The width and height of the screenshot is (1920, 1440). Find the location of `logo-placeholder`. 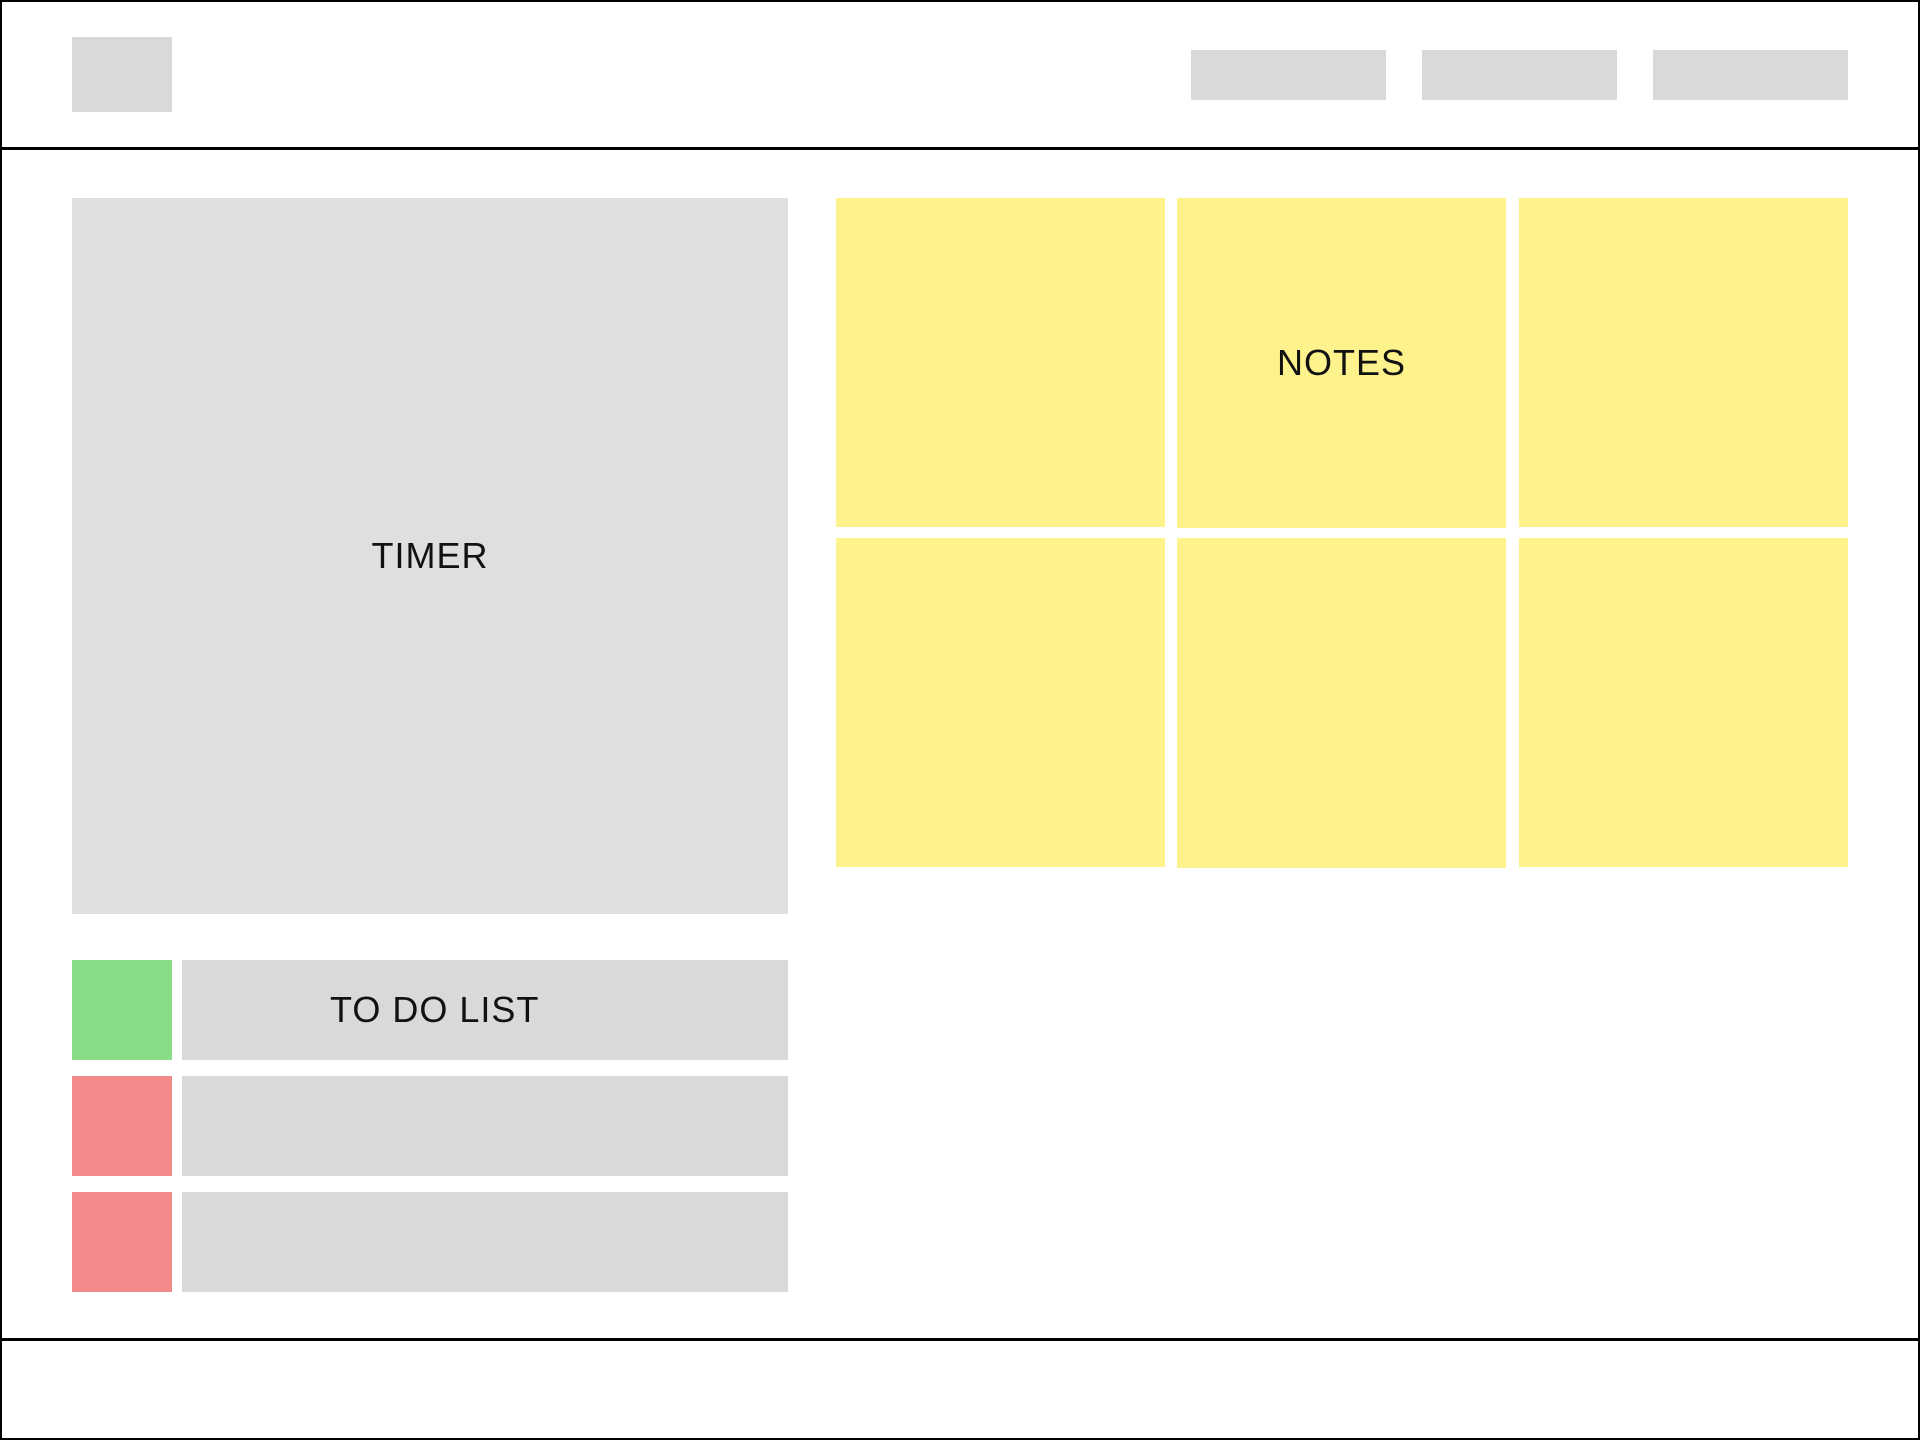

logo-placeholder is located at coordinates (122, 74).